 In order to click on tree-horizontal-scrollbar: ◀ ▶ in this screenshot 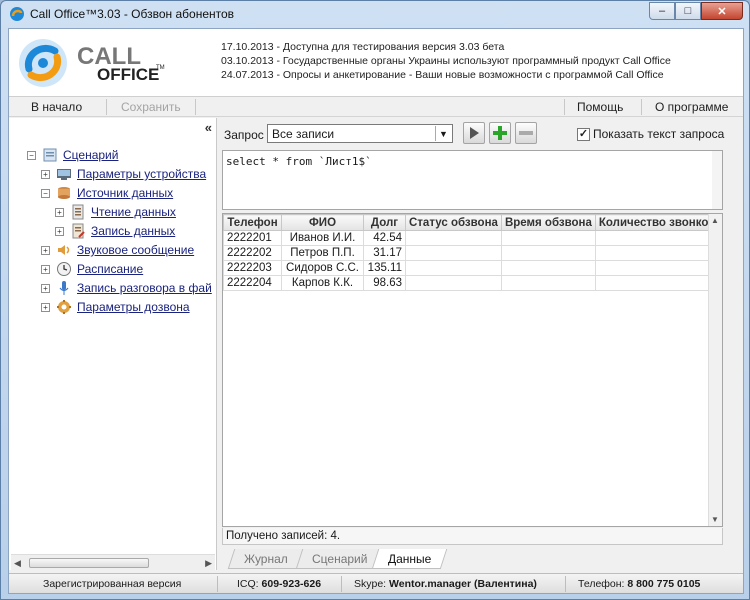, I will do `click(113, 562)`.